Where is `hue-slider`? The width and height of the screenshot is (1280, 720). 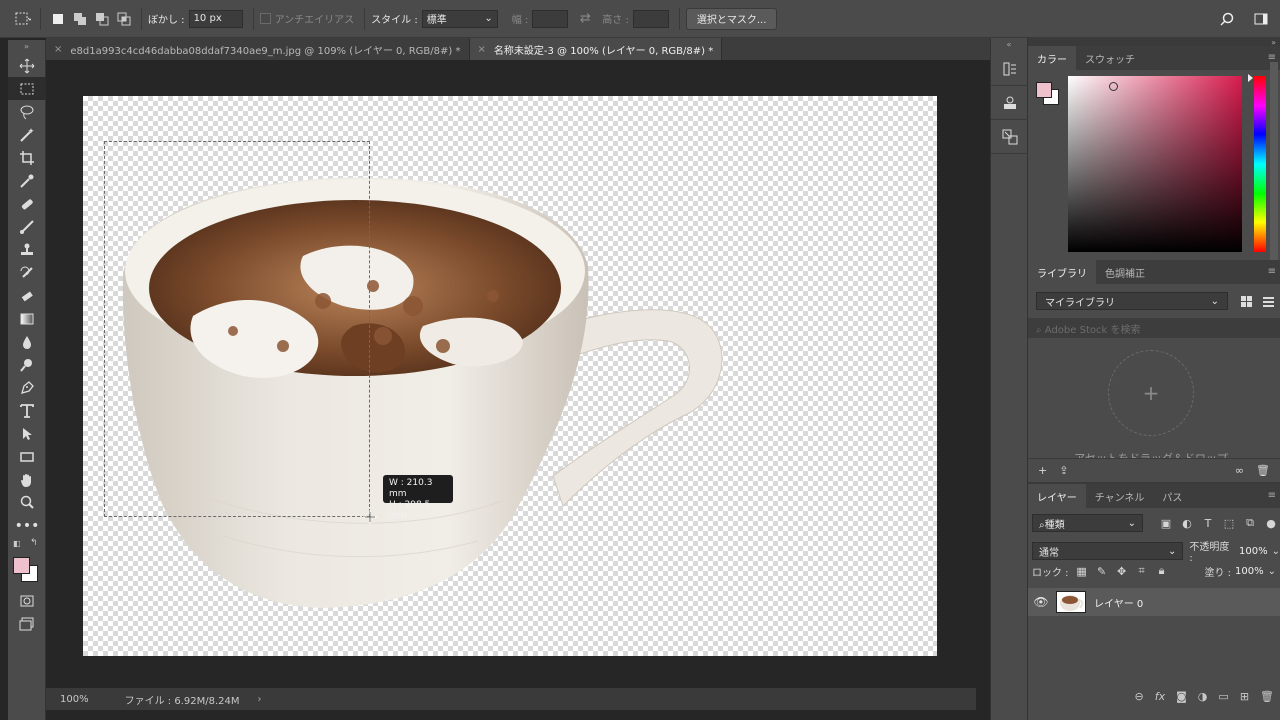 hue-slider is located at coordinates (1260, 164).